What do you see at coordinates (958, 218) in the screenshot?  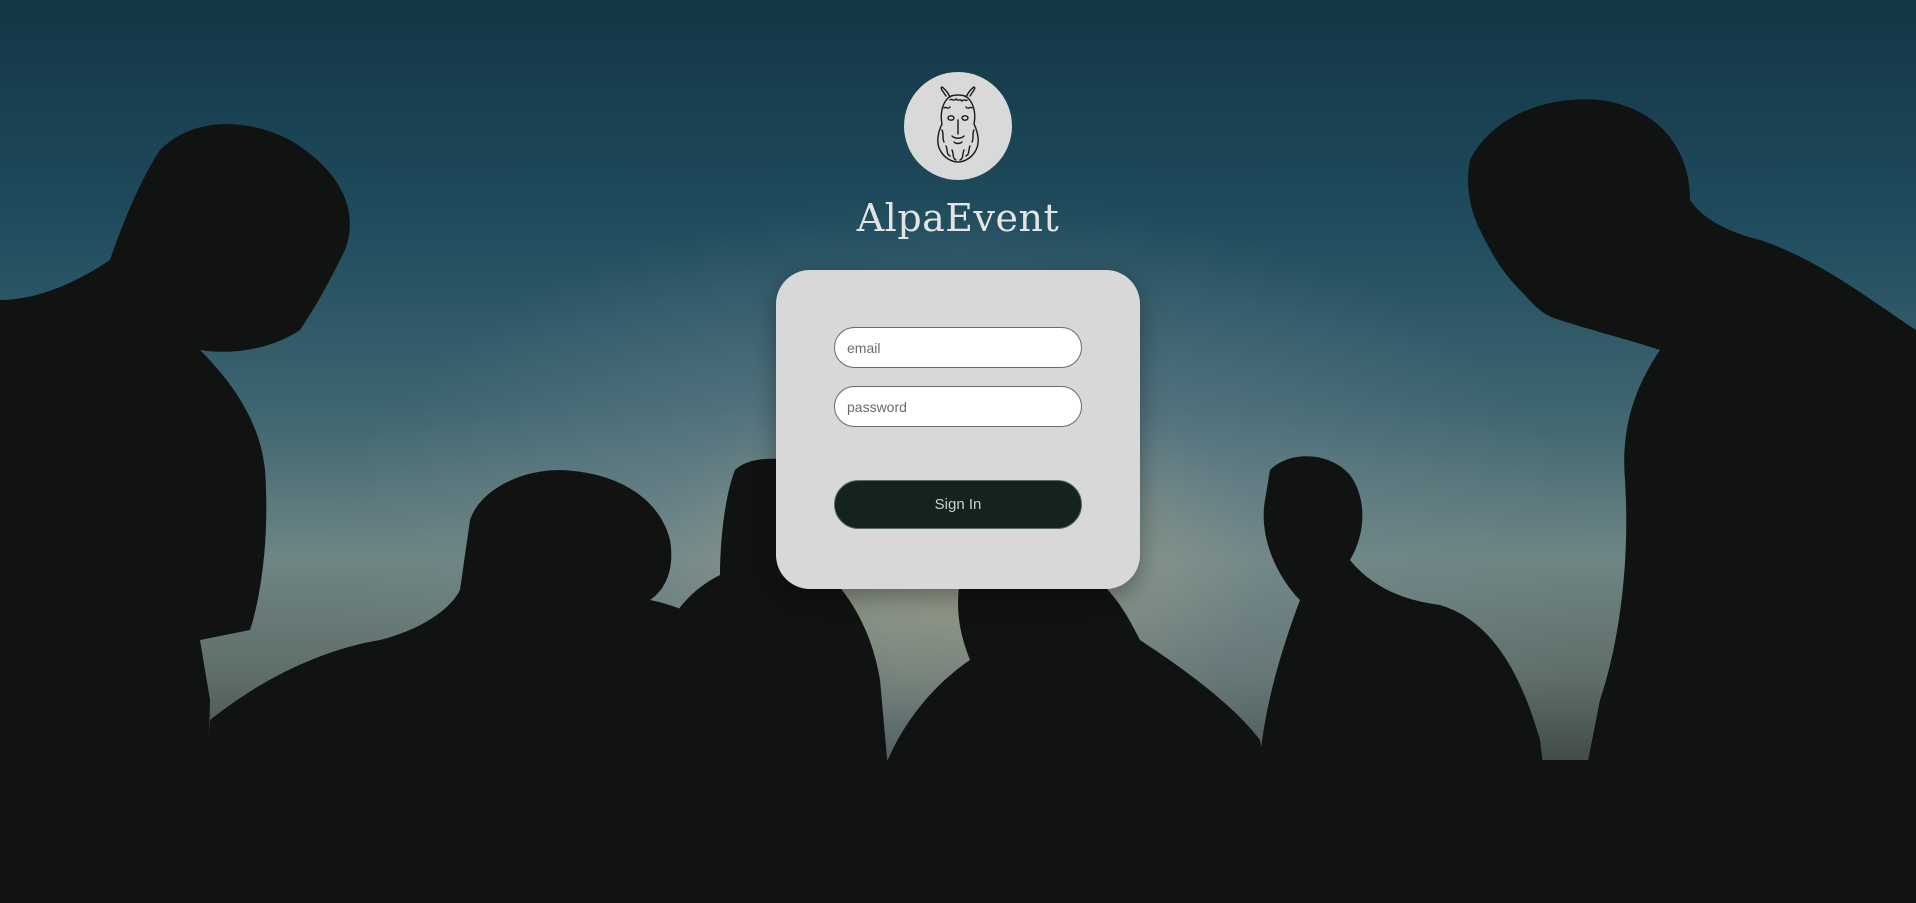 I see `app-title: AlpaEvent` at bounding box center [958, 218].